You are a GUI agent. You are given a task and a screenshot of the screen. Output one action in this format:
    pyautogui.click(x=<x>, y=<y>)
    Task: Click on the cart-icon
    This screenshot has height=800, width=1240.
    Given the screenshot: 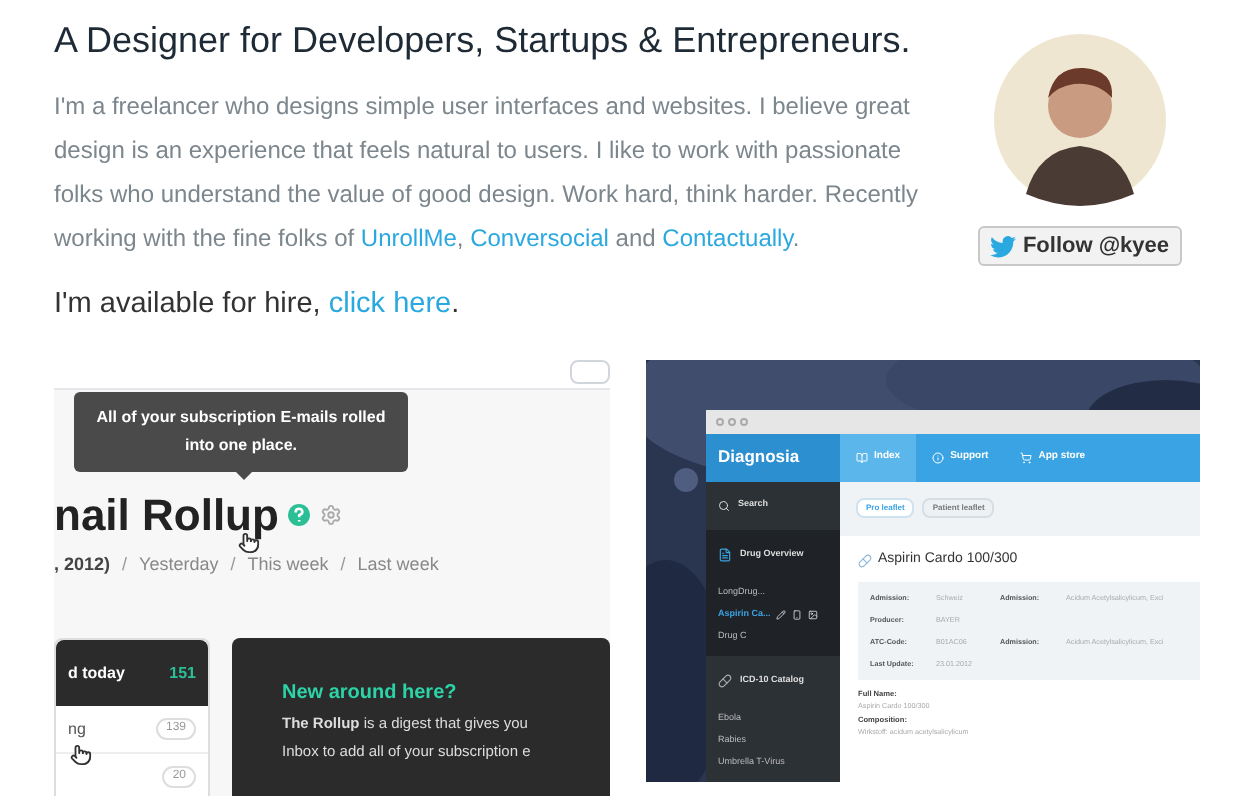 What is the action you would take?
    pyautogui.click(x=1026, y=457)
    